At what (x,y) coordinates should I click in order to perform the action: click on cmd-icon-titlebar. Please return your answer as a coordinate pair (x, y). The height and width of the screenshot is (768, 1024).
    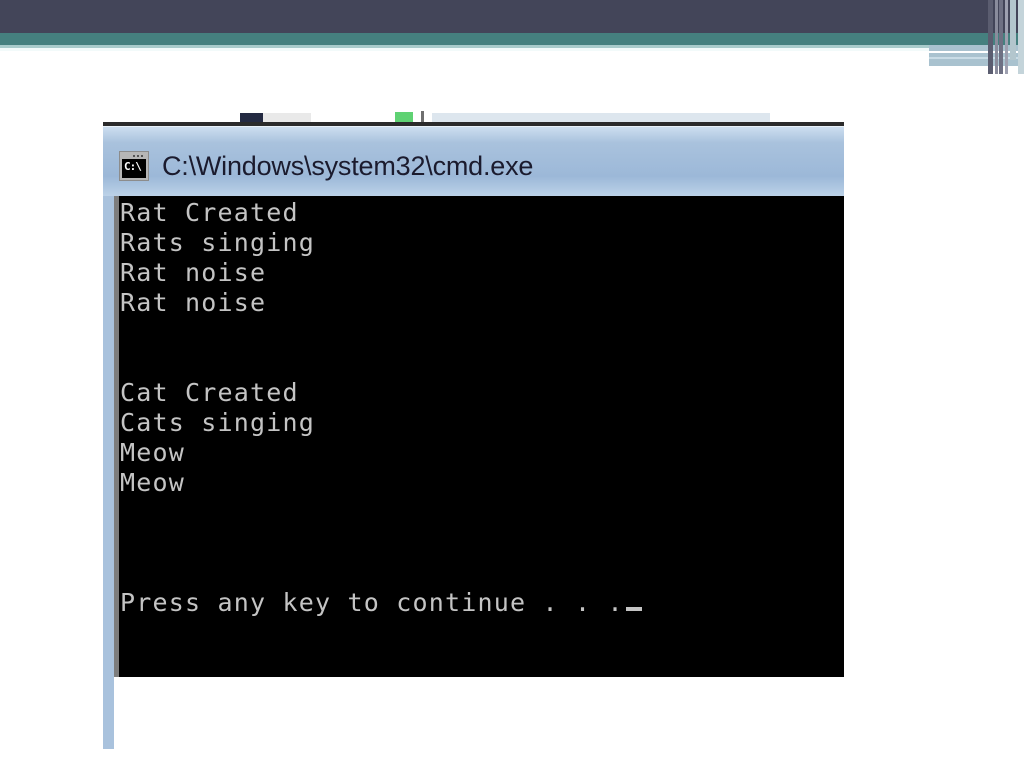
    Looking at the image, I should click on (134, 156).